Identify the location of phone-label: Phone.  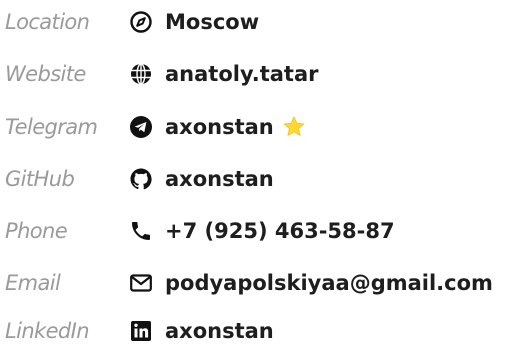
(36, 231).